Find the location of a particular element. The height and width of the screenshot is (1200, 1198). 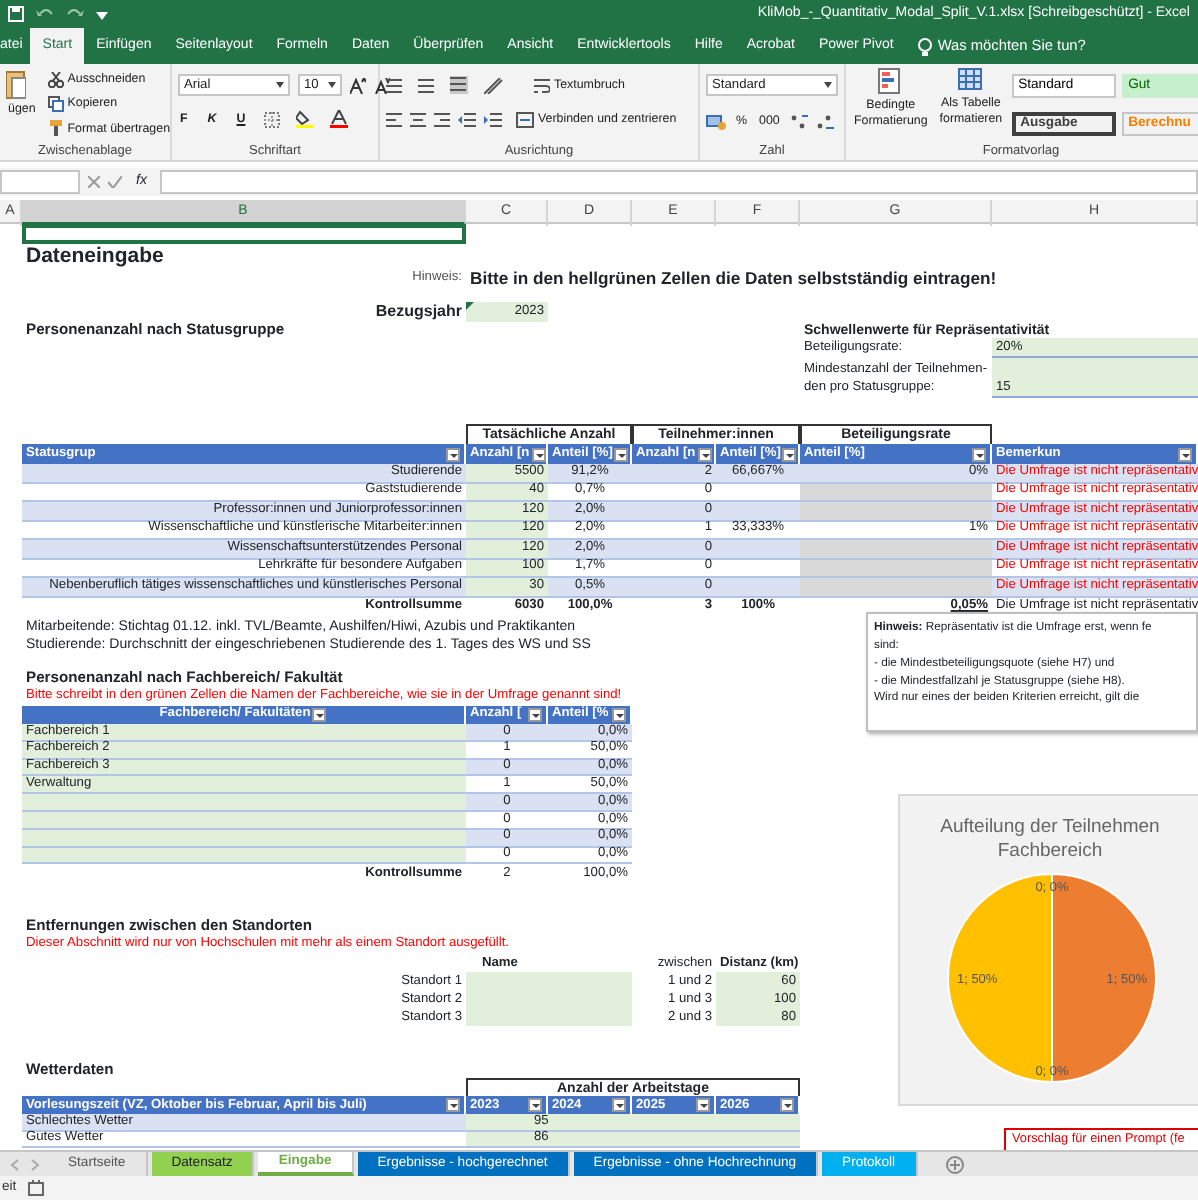

customize-toolbar-icon is located at coordinates (102, 14).